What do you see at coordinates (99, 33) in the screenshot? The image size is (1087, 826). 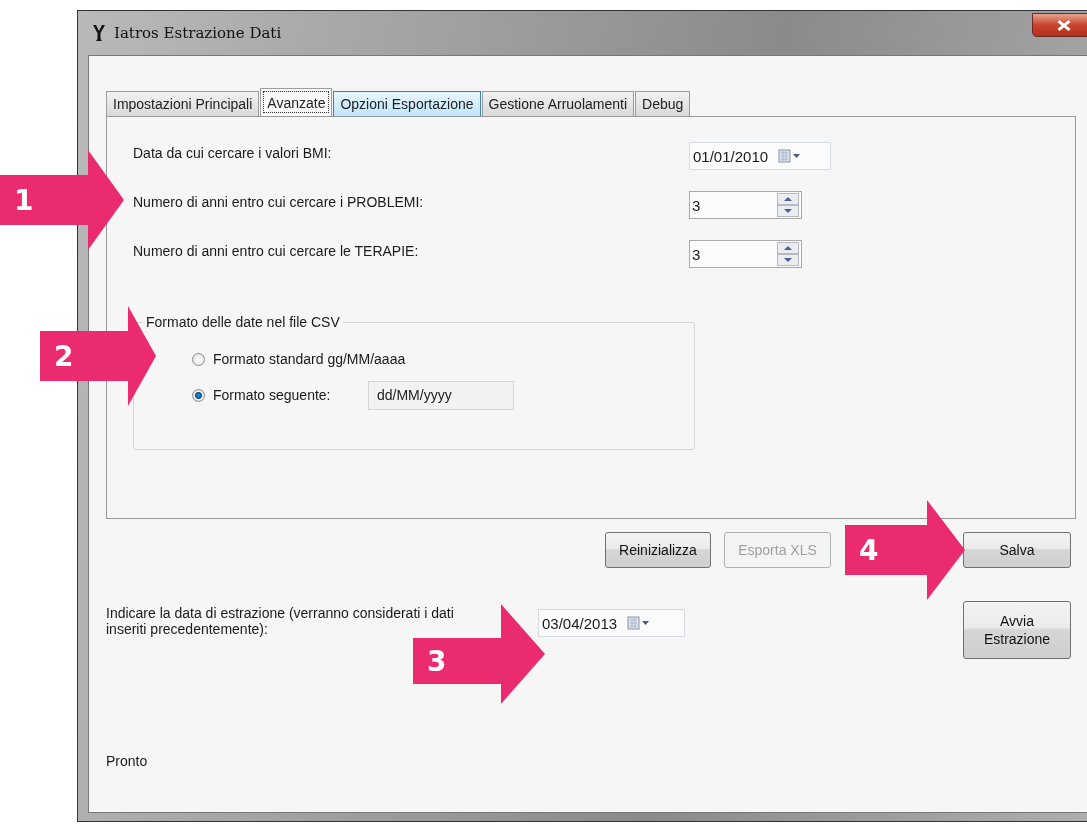 I see `app-icon` at bounding box center [99, 33].